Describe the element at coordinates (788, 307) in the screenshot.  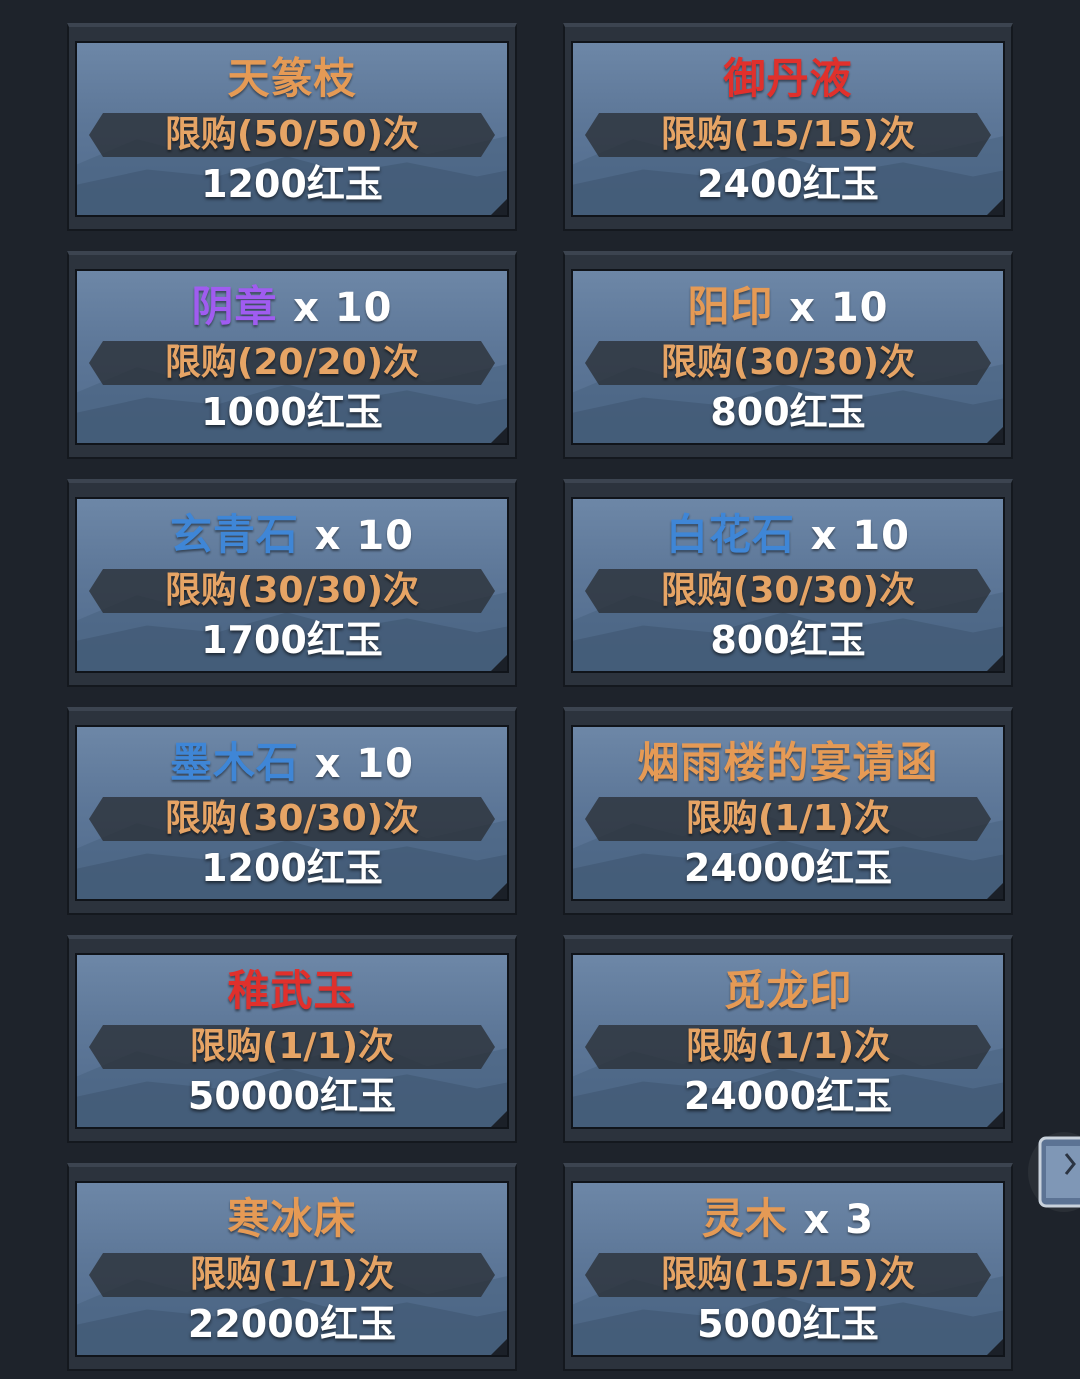
I see `item-title: 阳印 x 10` at that location.